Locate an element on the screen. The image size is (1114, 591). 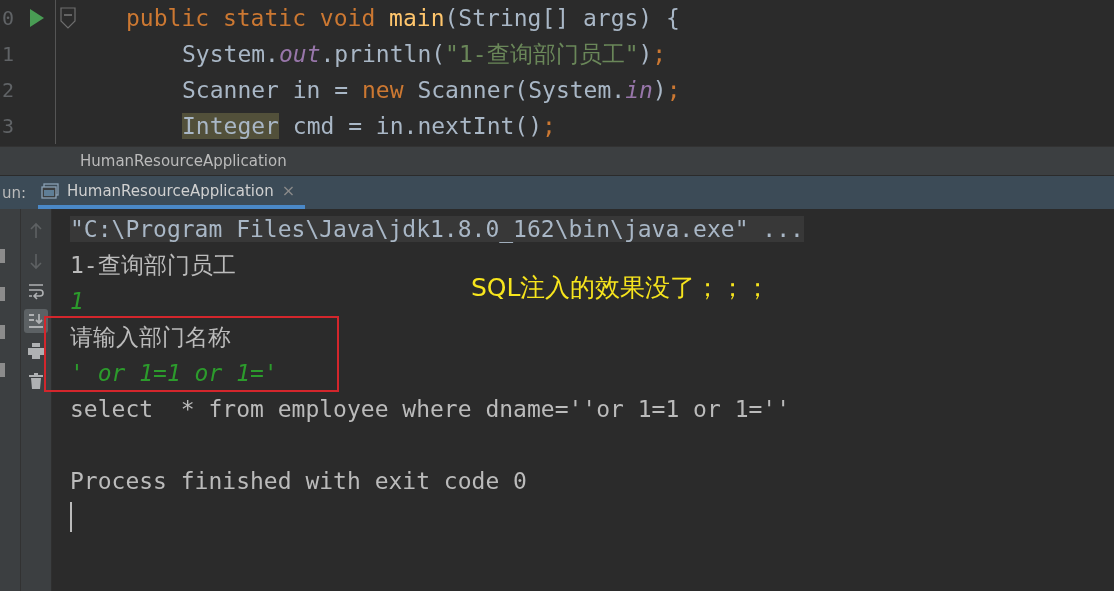
console-input-text: ' or 1=1 or 1=' is located at coordinates (174, 373).